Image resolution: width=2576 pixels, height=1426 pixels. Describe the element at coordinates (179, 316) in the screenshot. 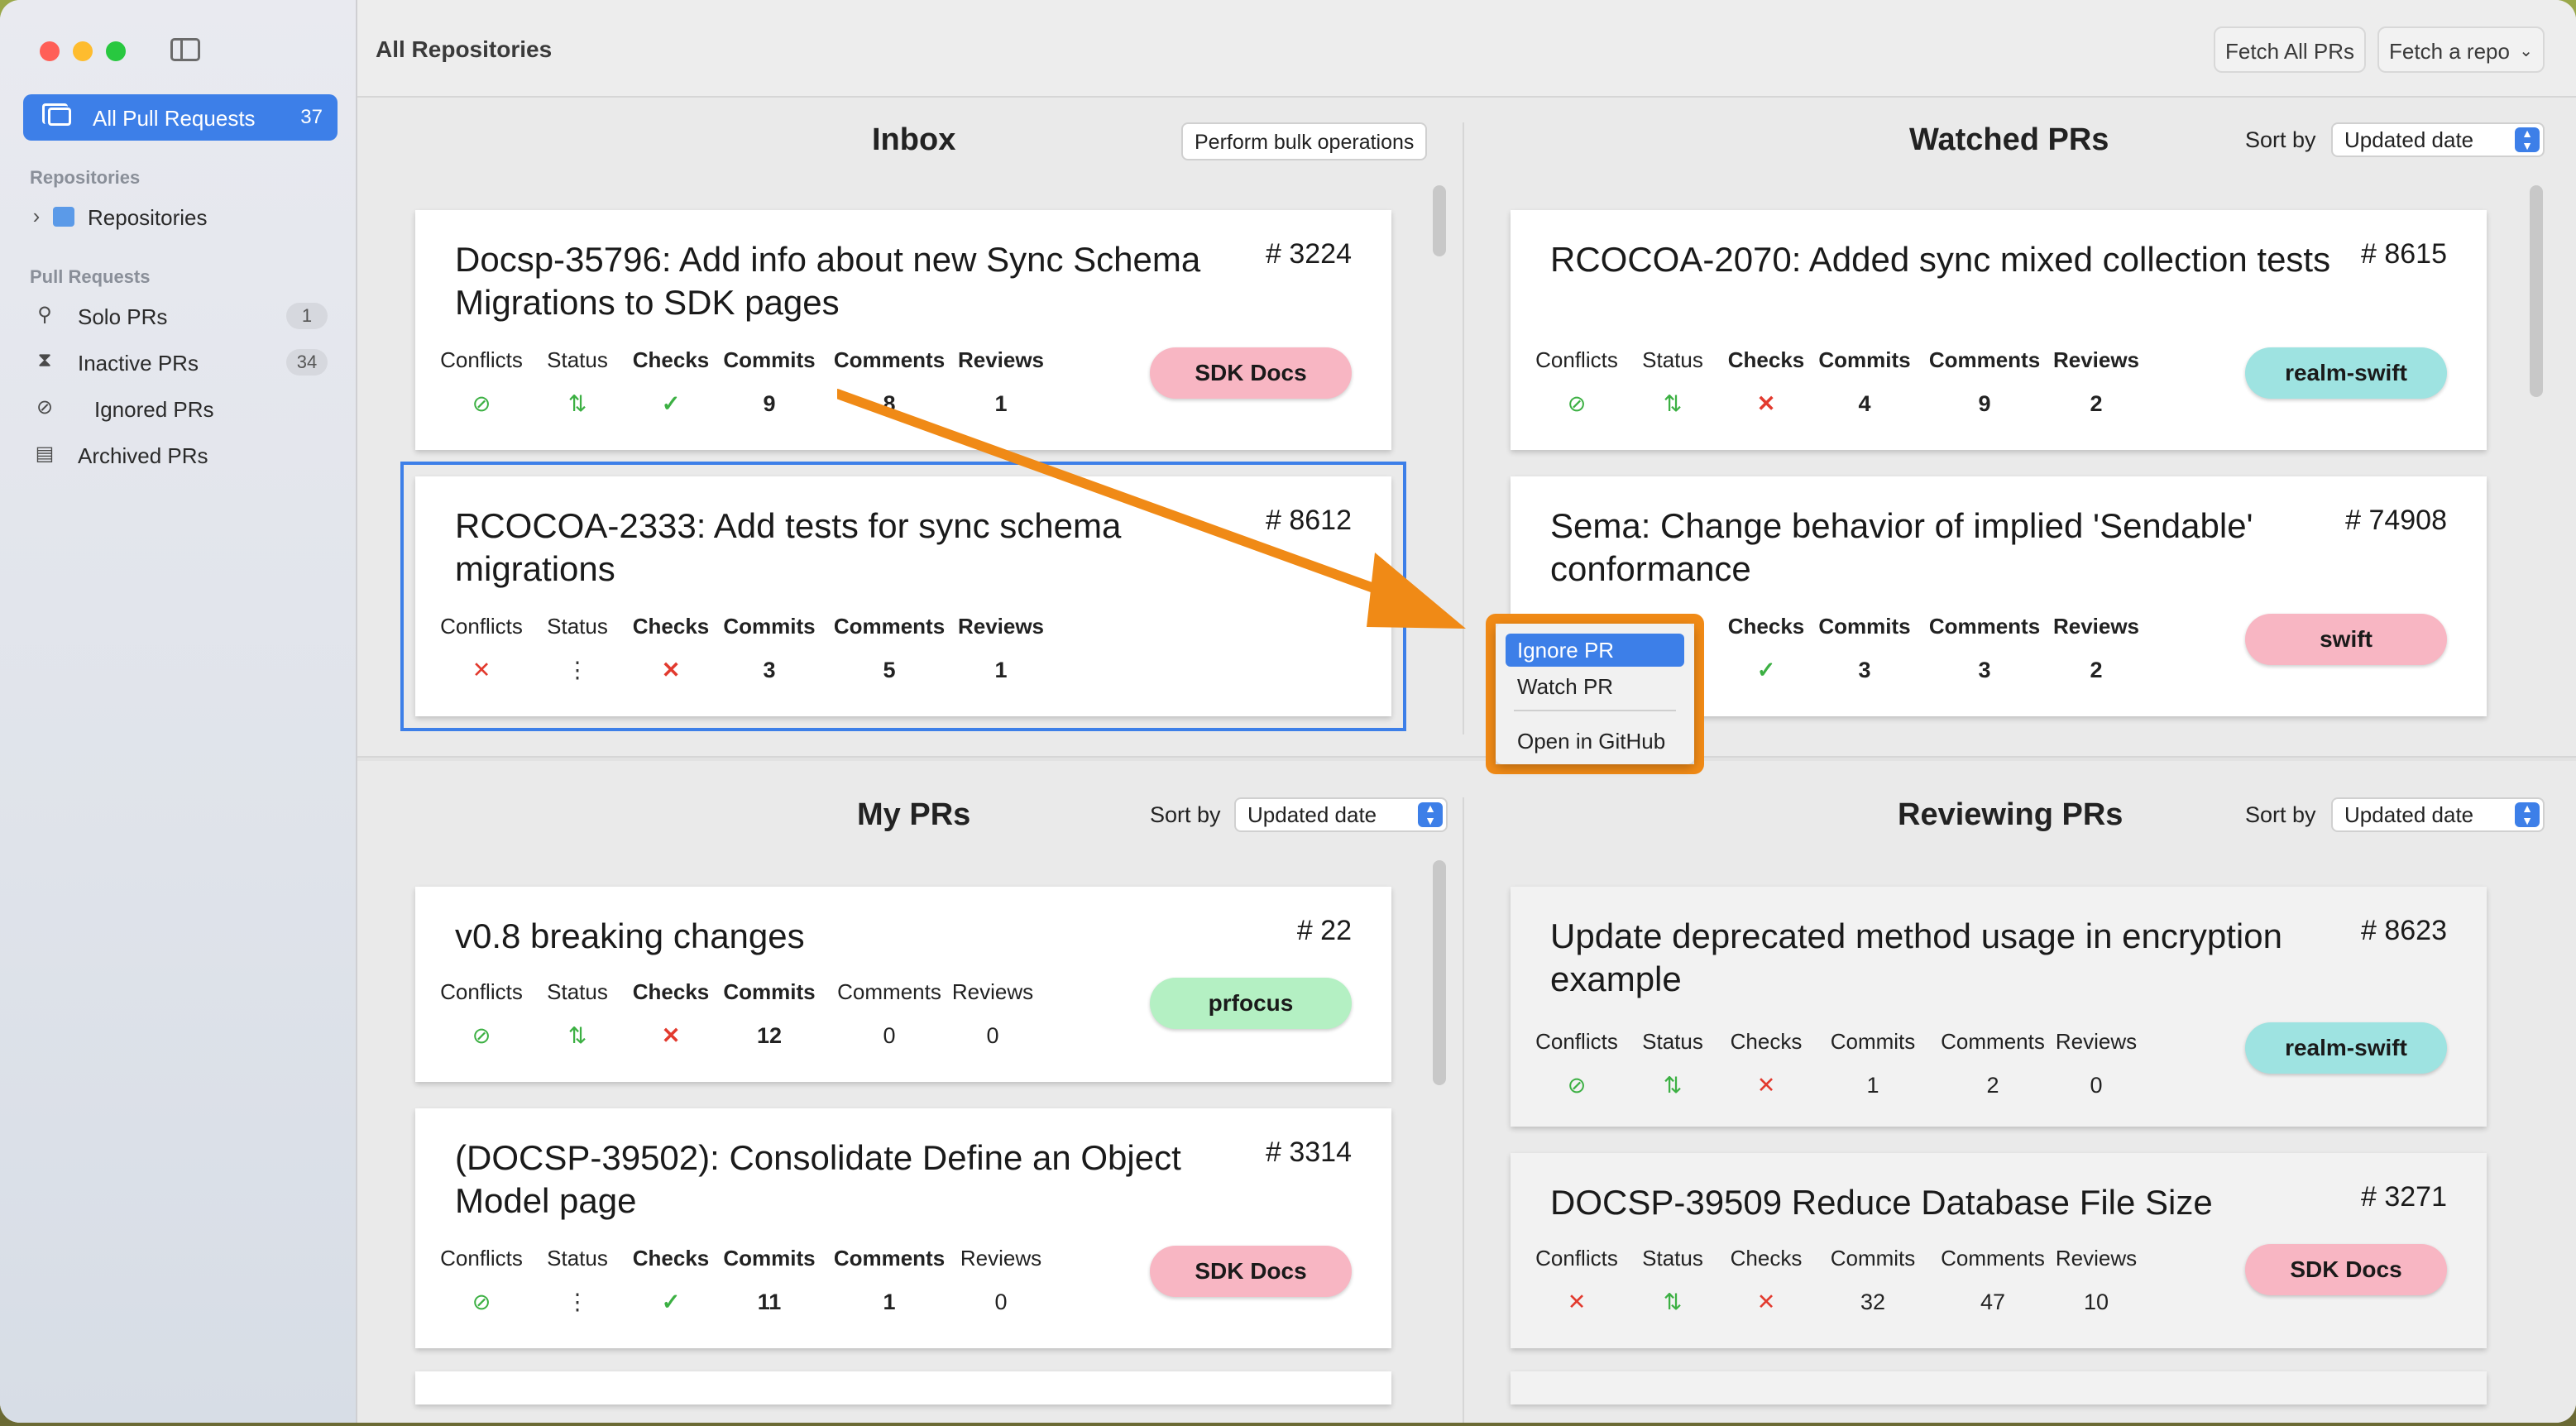

I see `sidebar-item-solo-prs: ⚲ Solo PRs 1` at that location.